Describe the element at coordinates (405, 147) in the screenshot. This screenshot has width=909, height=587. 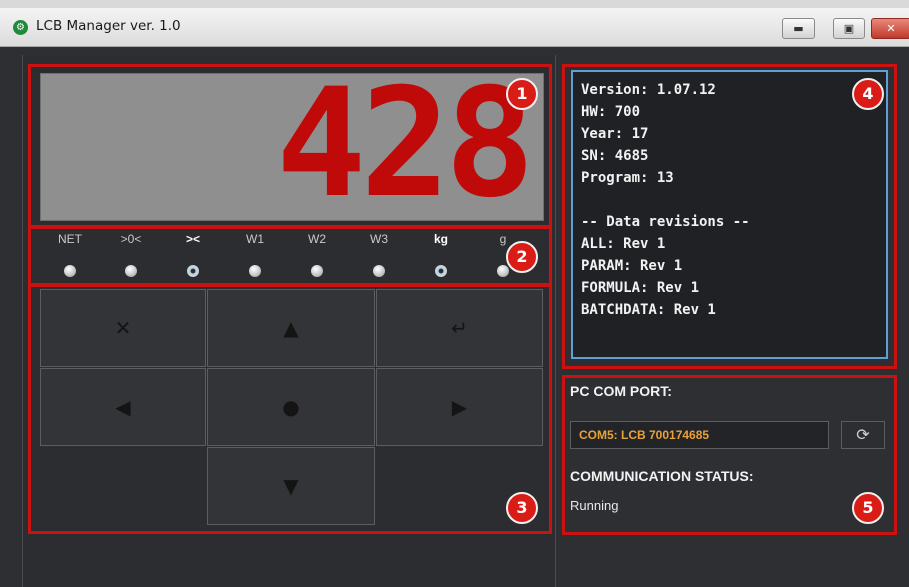
I see `weight-value: 428` at that location.